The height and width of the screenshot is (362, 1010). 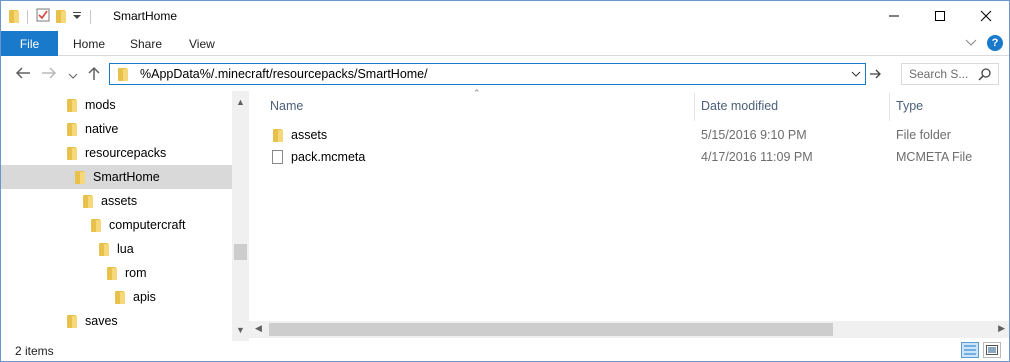 I want to click on address-history-button, so click(x=856, y=75).